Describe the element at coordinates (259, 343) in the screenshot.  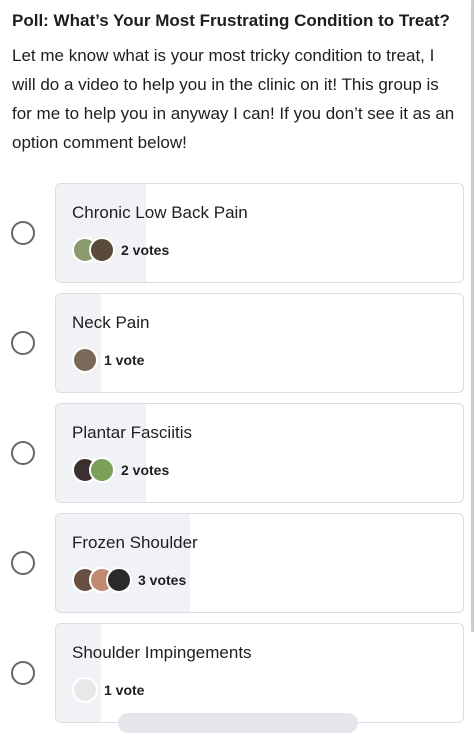
I see `option-card: Neck Pain 1 vote` at that location.